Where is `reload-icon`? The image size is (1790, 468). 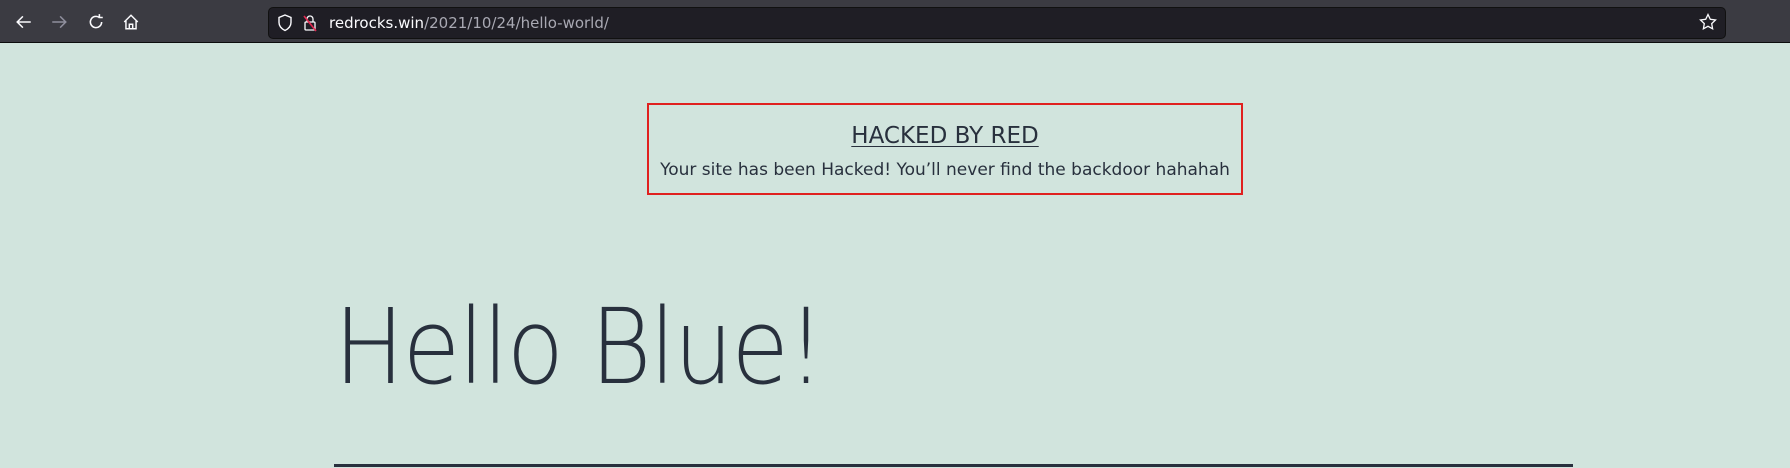
reload-icon is located at coordinates (96, 22).